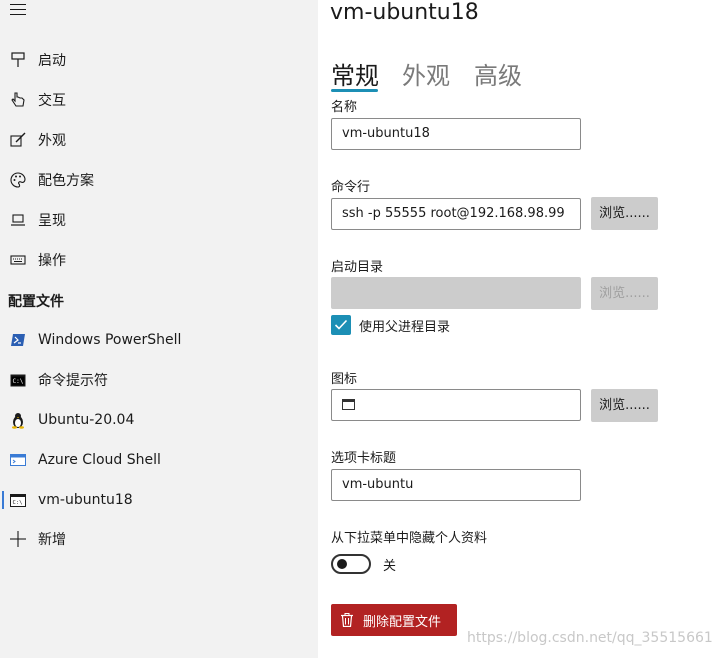 This screenshot has height=658, width=717. Describe the element at coordinates (52, 261) in the screenshot. I see `sidebar-item-label: 操作` at that location.